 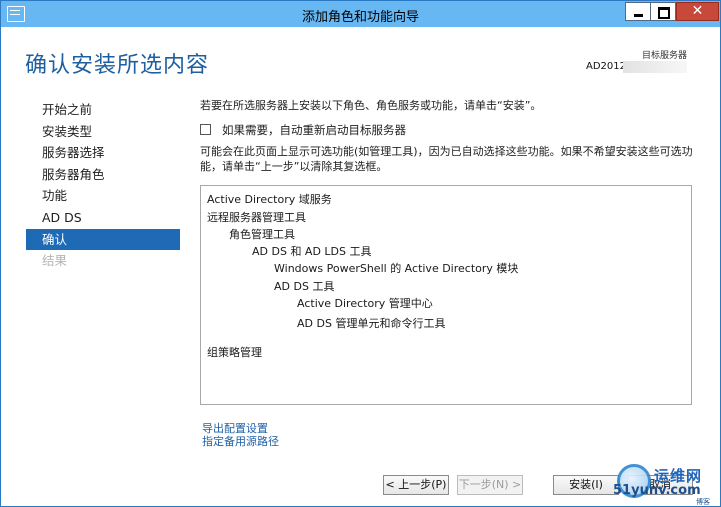 What do you see at coordinates (371, 323) in the screenshot?
I see `feature-item: AD DS 管理单元和命令行工具` at bounding box center [371, 323].